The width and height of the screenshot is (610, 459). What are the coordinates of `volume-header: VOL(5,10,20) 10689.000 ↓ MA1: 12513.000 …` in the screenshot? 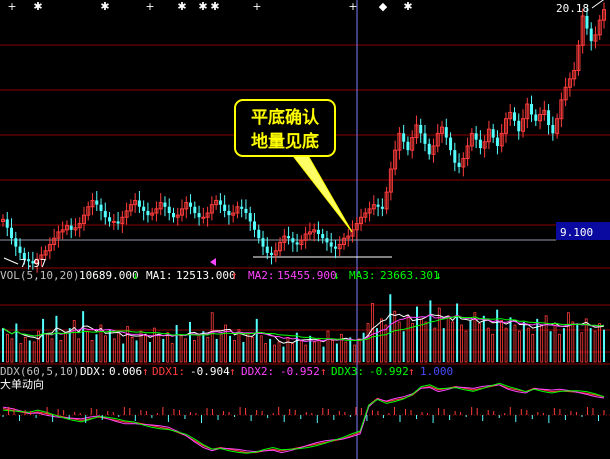 It's located at (223, 275).